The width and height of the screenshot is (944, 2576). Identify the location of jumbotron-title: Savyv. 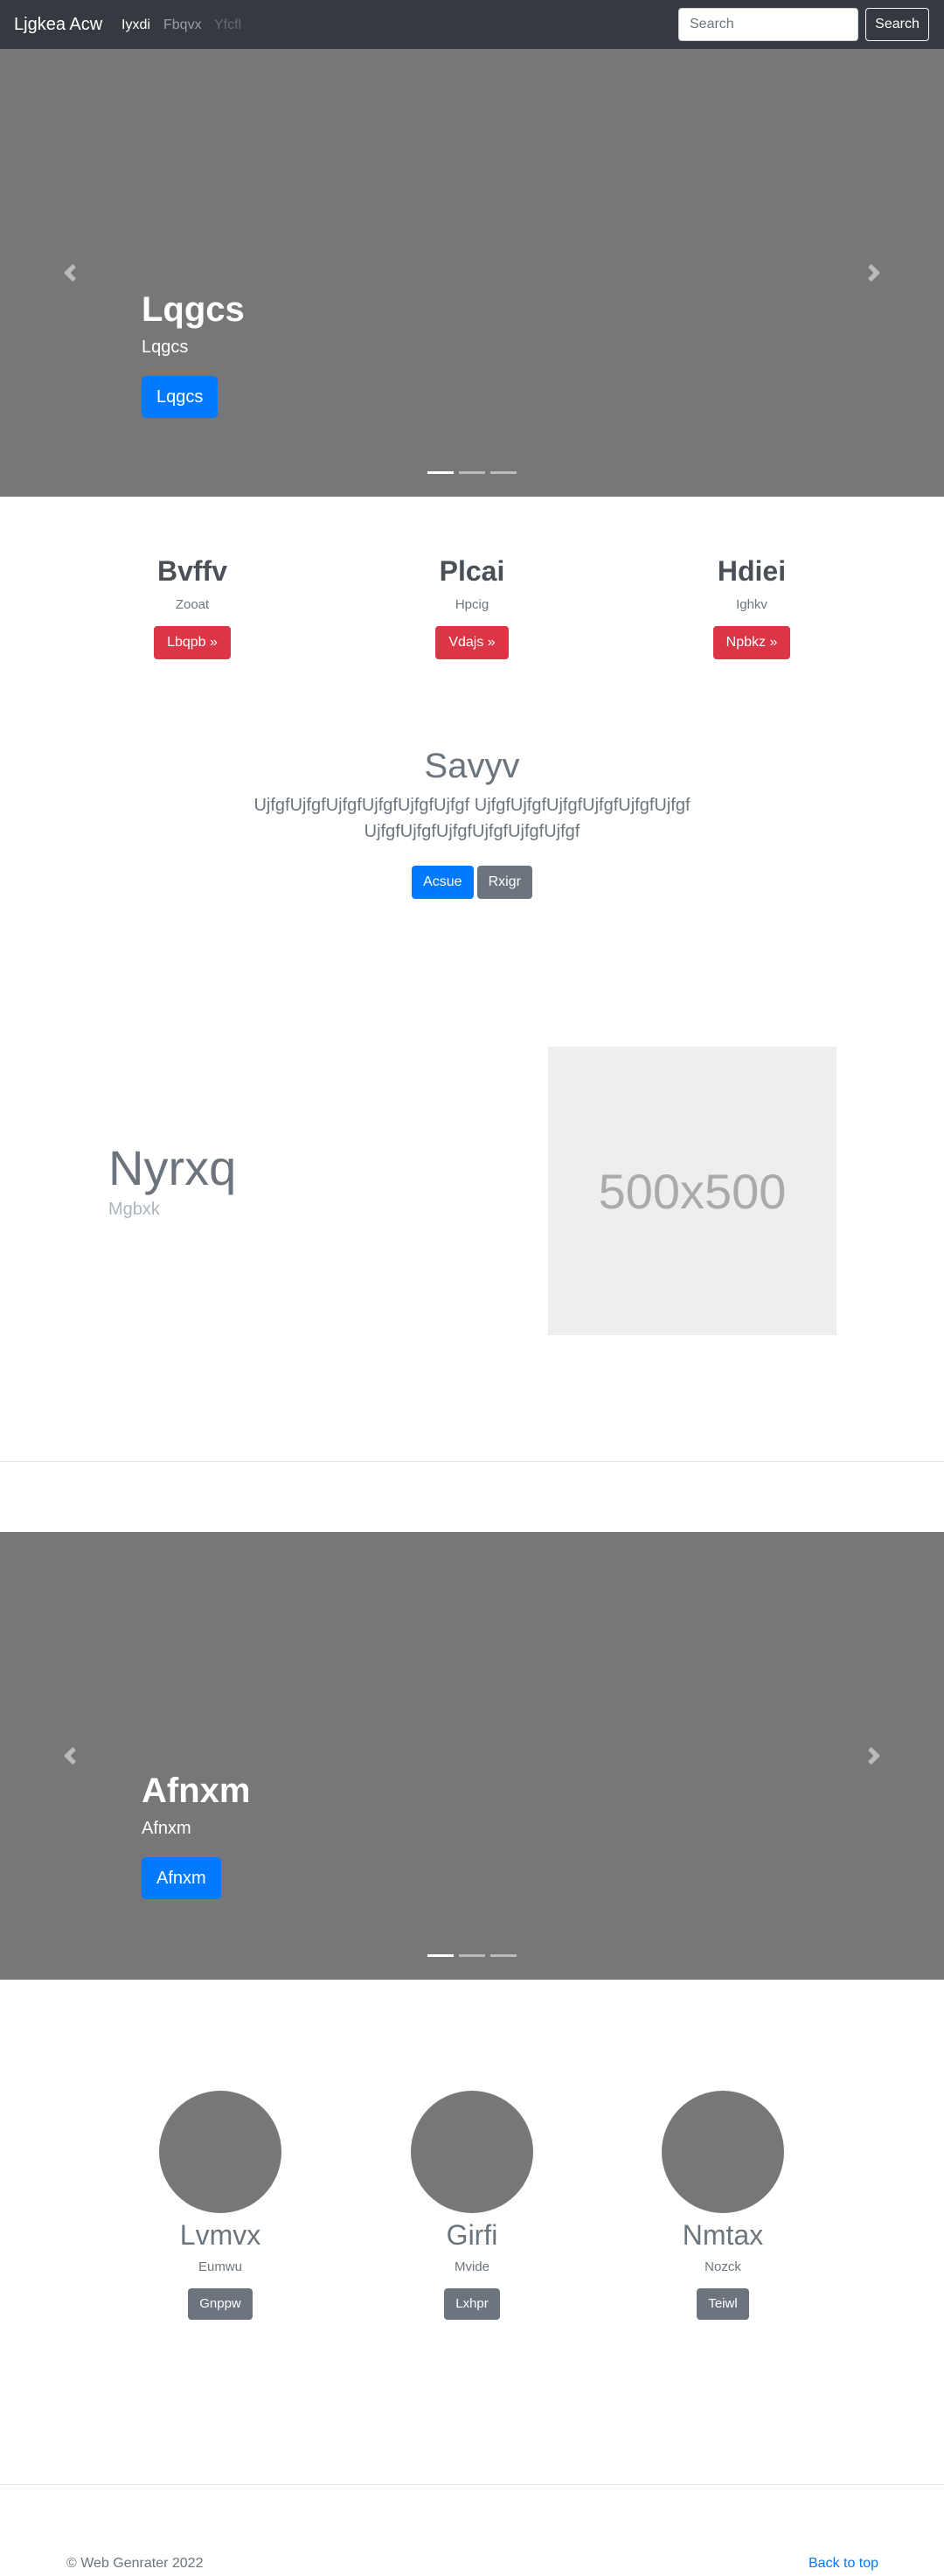
(472, 766).